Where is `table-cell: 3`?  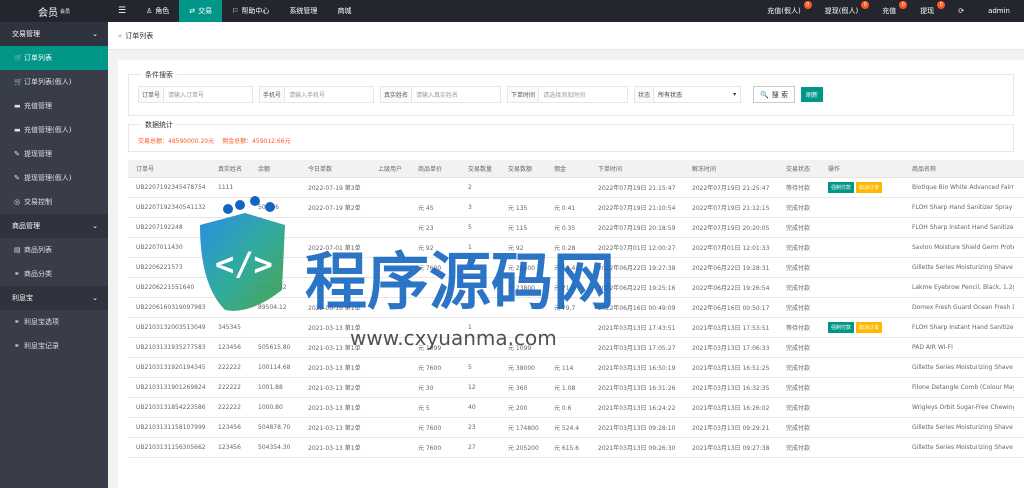 table-cell: 3 is located at coordinates (470, 267).